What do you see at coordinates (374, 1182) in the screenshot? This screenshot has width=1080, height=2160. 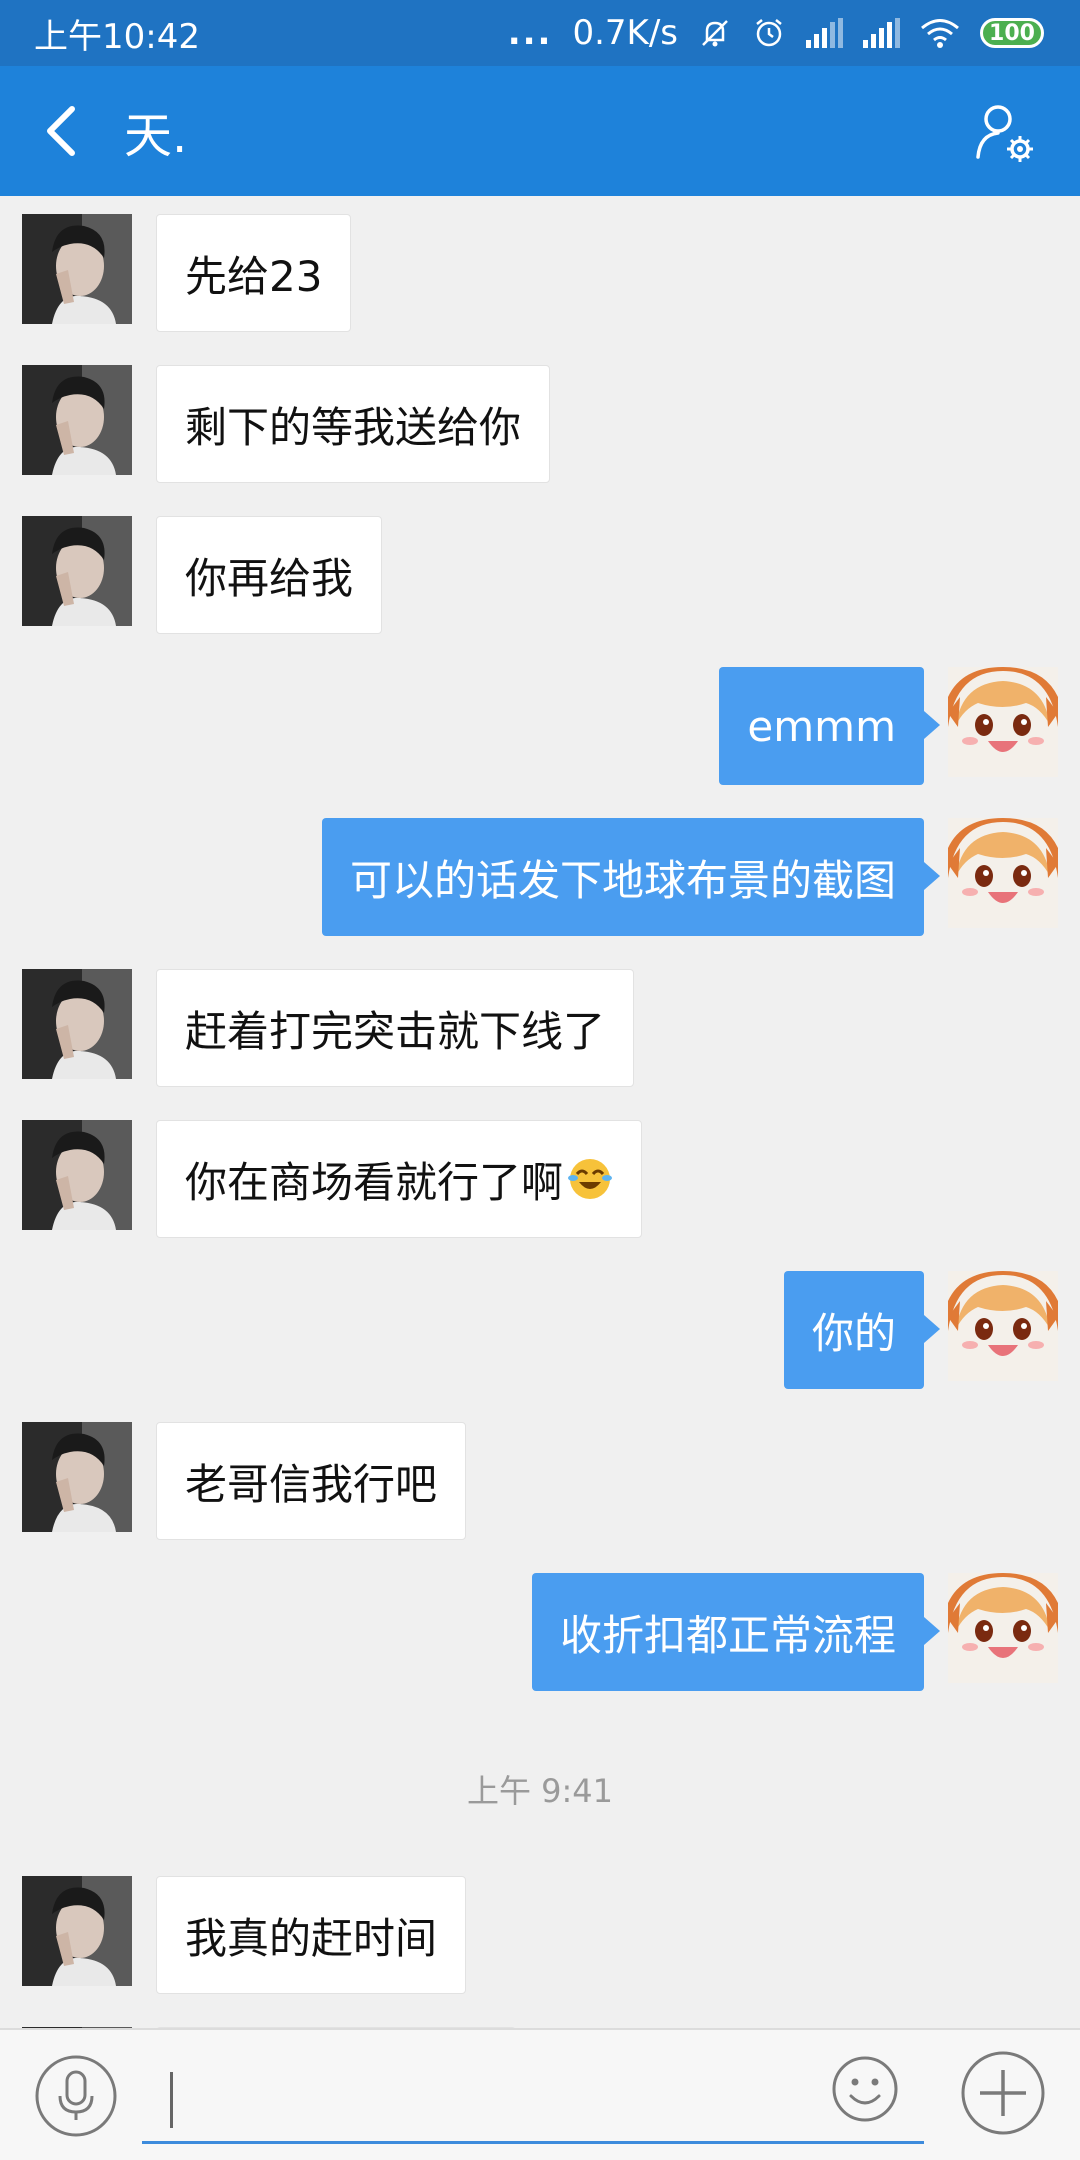 I see `message-text: 你在商场看就行了啊` at bounding box center [374, 1182].